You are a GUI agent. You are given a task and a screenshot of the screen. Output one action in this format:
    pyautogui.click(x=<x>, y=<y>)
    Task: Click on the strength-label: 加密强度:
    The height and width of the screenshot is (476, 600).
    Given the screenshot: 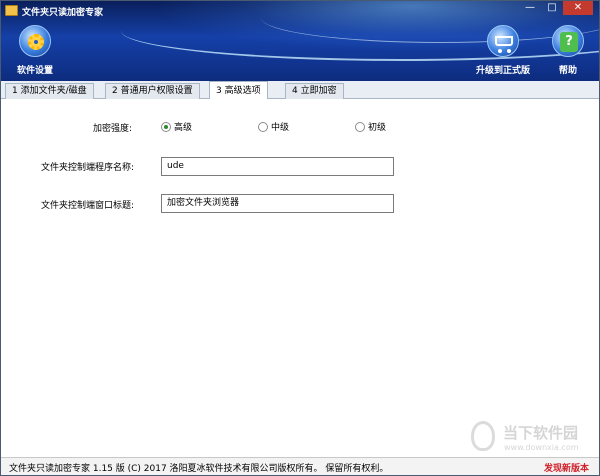 What is the action you would take?
    pyautogui.click(x=113, y=129)
    